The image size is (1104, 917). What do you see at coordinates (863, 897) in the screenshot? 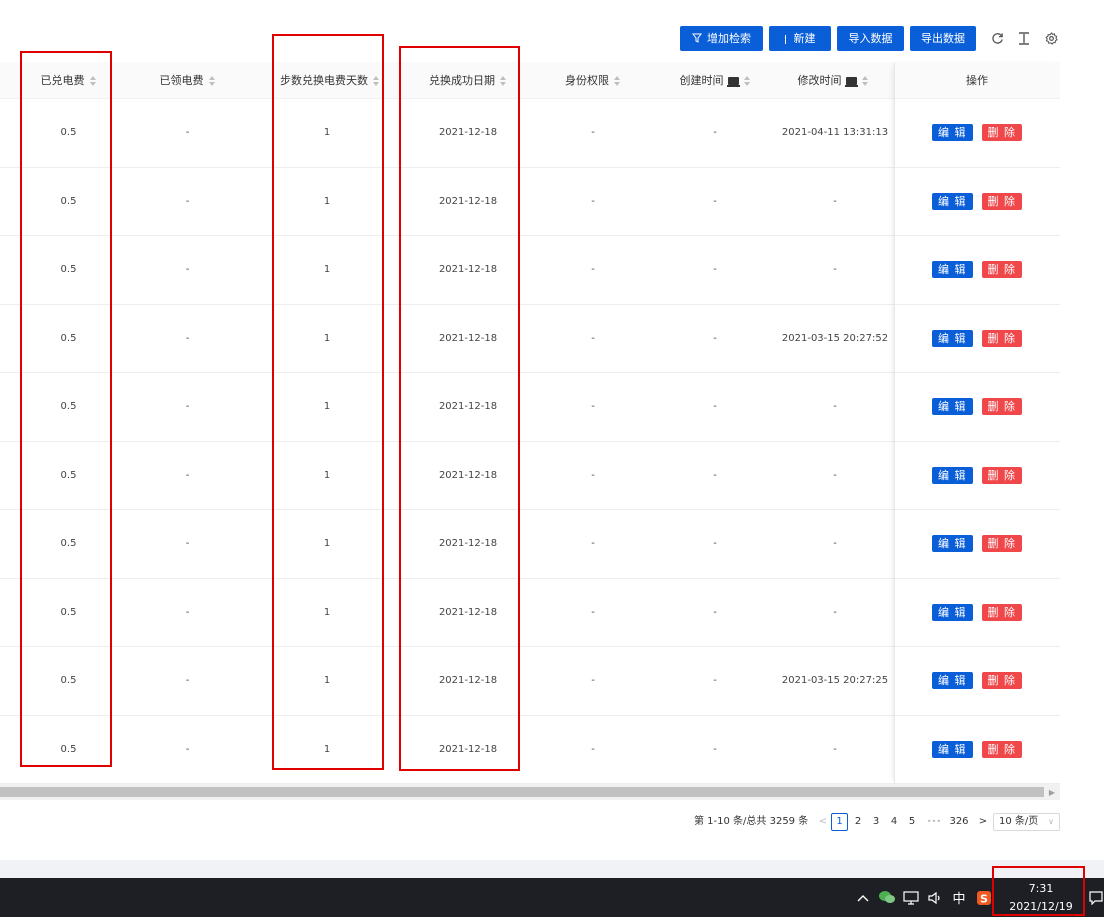
I see `tray-chevron-up-icon` at bounding box center [863, 897].